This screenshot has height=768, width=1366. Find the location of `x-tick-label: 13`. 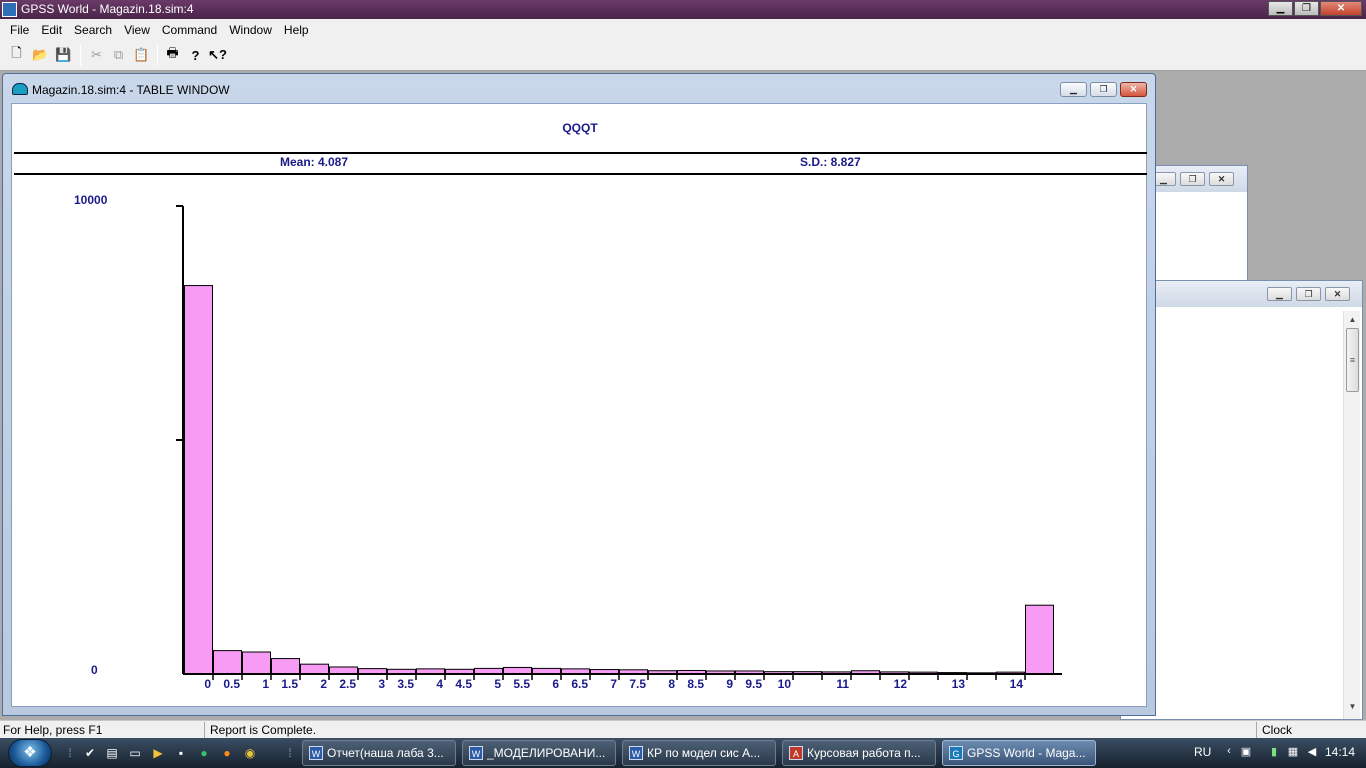

x-tick-label: 13 is located at coordinates (959, 684).